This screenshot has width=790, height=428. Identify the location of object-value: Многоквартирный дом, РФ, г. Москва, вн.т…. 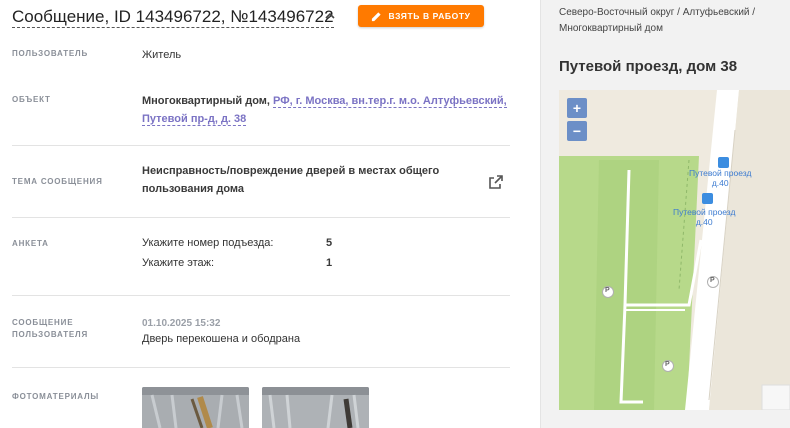
(324, 110).